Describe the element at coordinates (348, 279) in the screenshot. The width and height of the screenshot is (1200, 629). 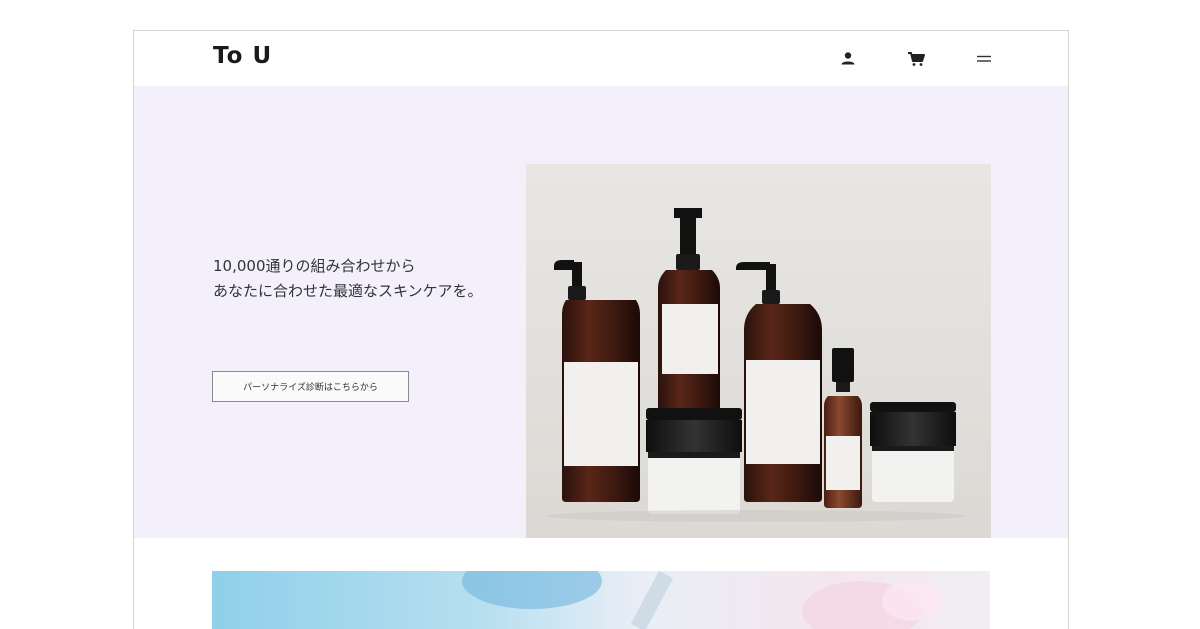
I see `hero-tagline: 10,000通りの組み合わせから あなたに合わせた最適なスキンケアを。` at that location.